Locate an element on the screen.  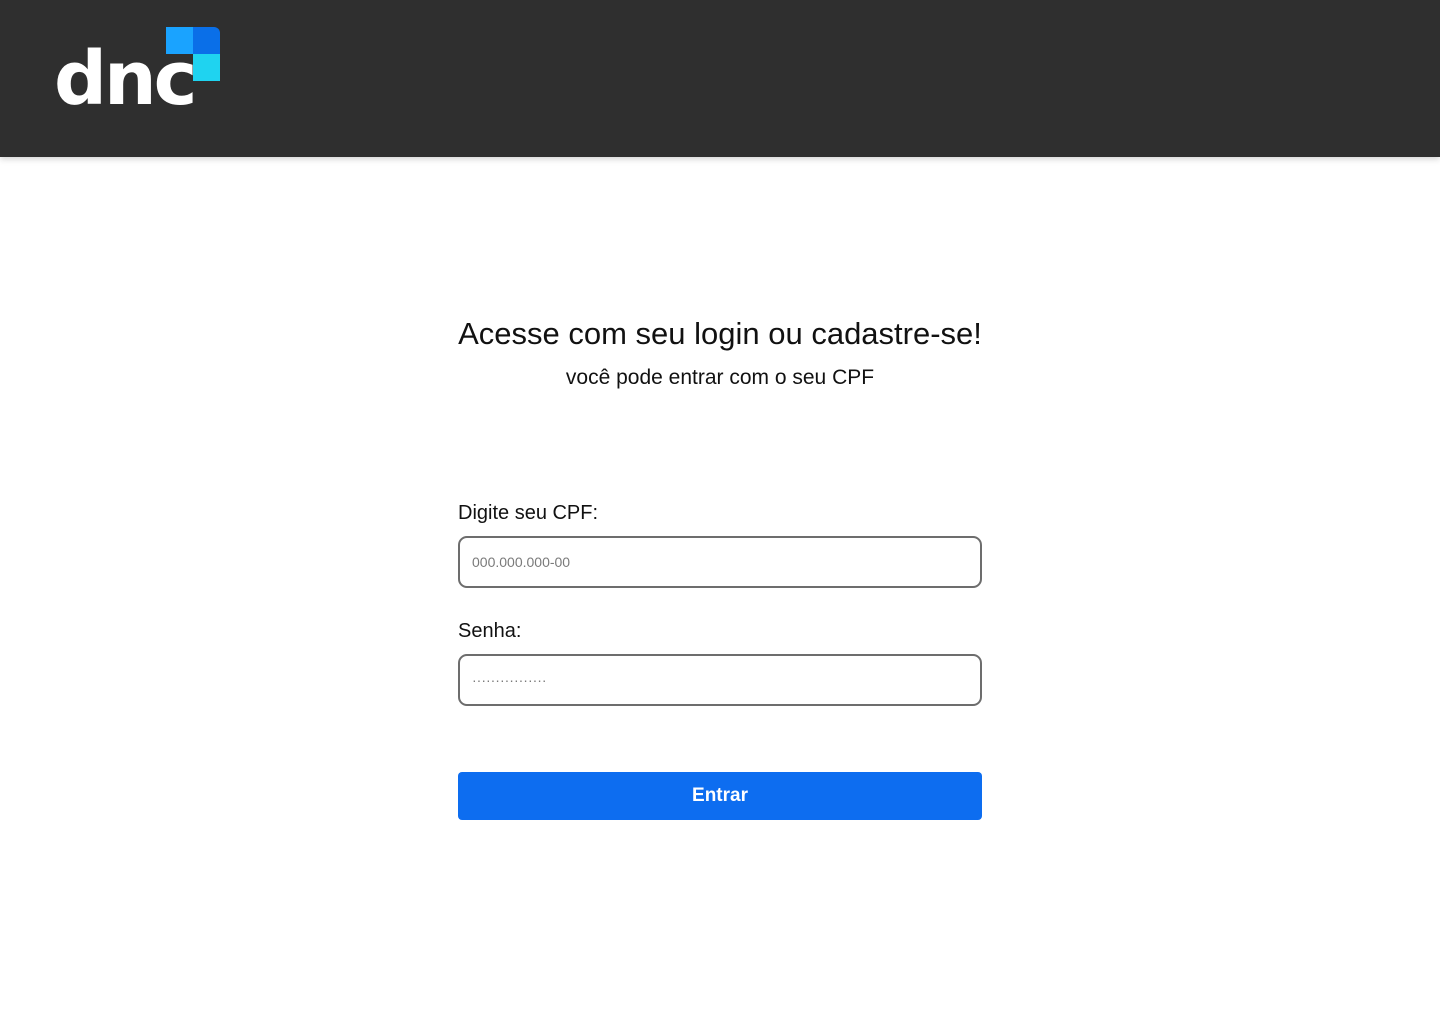
logo-squares-icon is located at coordinates (193, 54).